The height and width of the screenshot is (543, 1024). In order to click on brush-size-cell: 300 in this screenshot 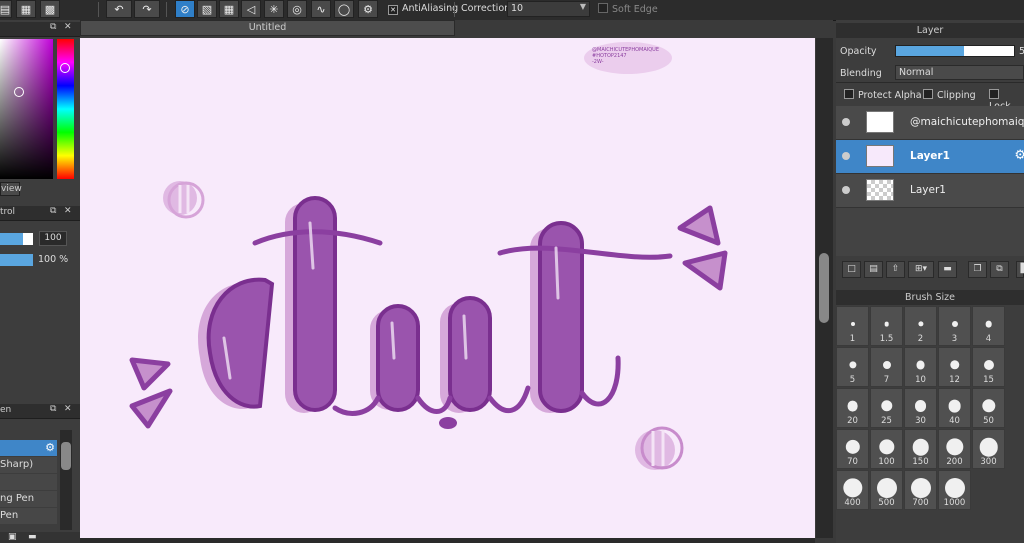, I will do `click(988, 449)`.